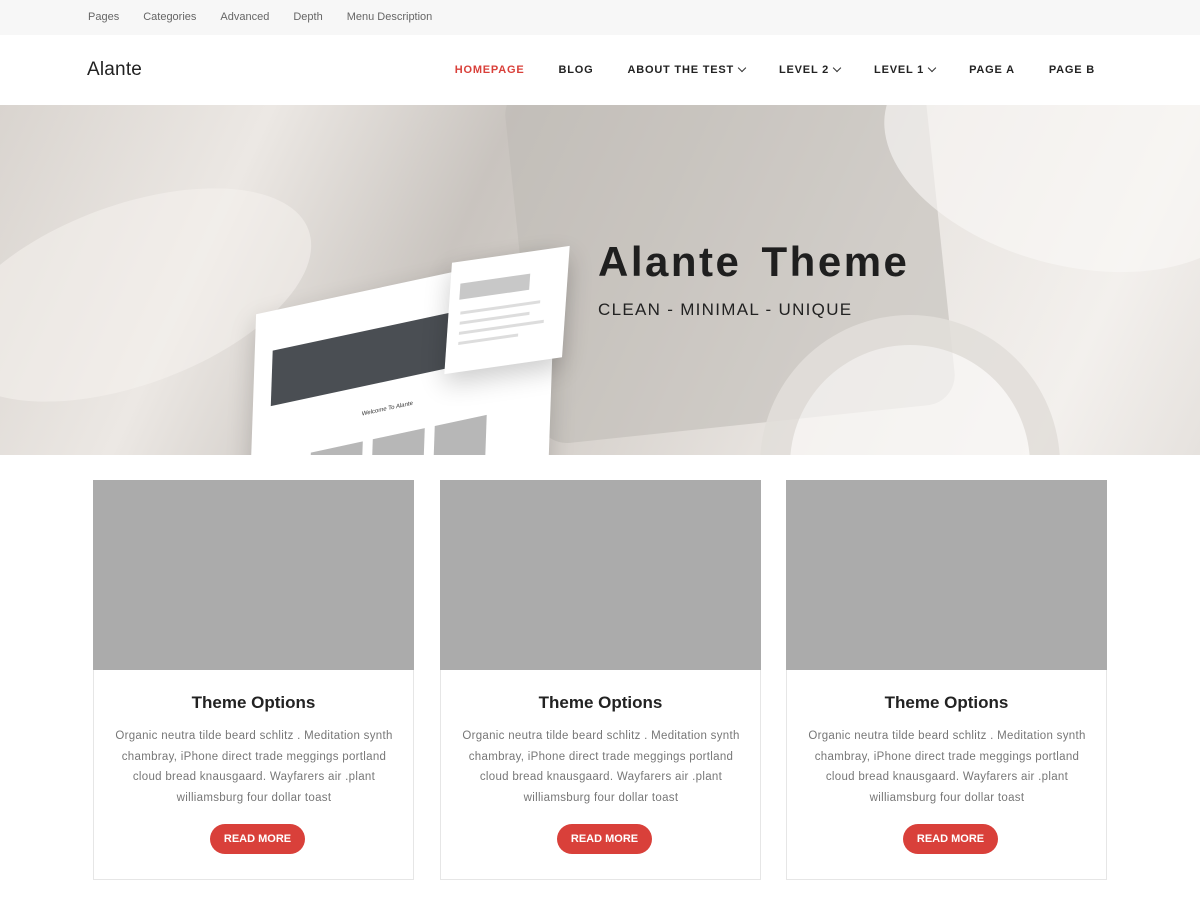 The height and width of the screenshot is (900, 1200). I want to click on nav-label: BLOG, so click(576, 70).